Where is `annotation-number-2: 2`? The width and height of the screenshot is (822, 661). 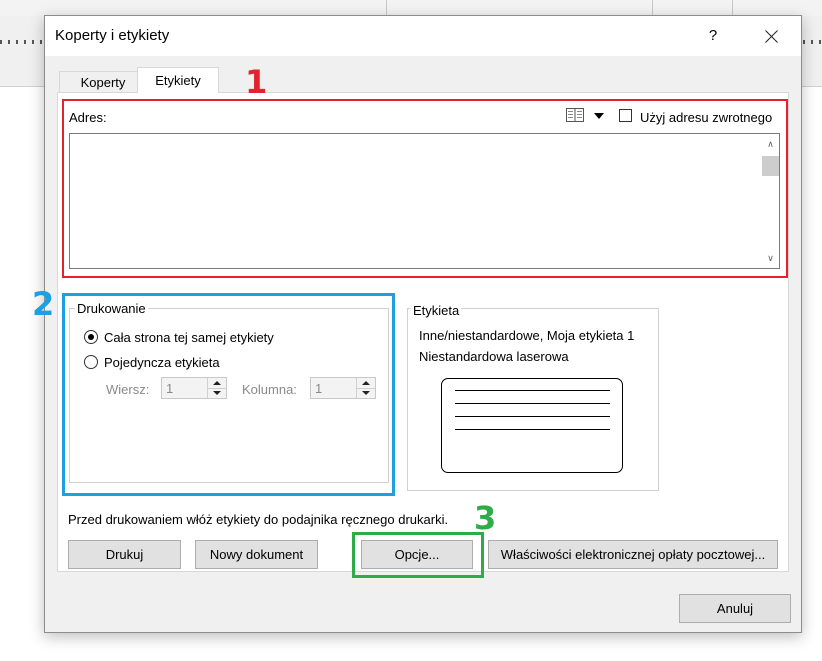
annotation-number-2: 2 is located at coordinates (43, 304).